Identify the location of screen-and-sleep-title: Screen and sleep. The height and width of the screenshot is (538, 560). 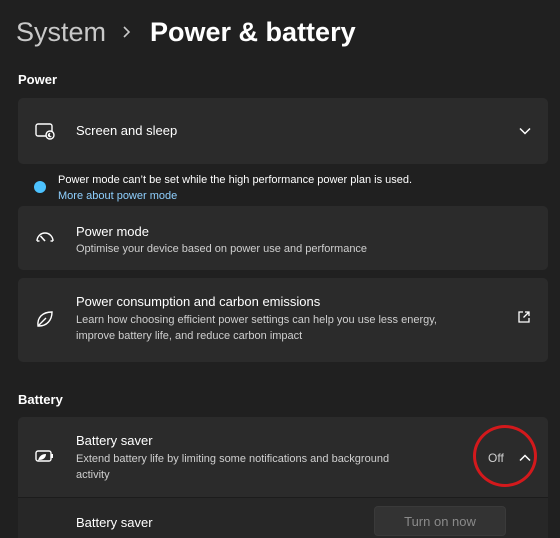
(127, 130).